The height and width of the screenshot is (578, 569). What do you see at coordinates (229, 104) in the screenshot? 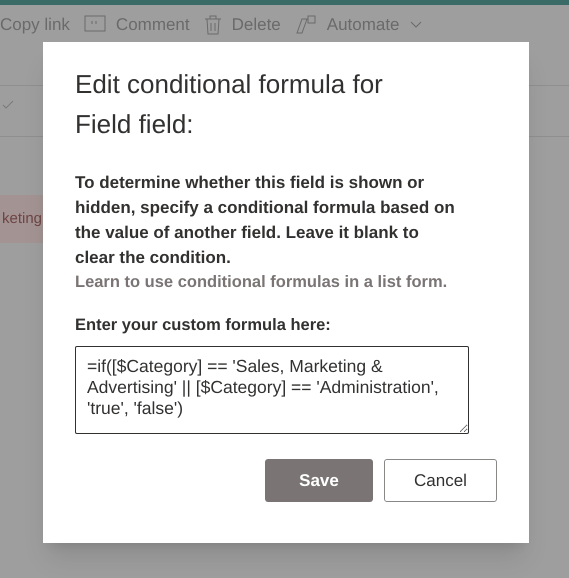
I see `dialog-title: Edit conditional formula for Field field:` at bounding box center [229, 104].